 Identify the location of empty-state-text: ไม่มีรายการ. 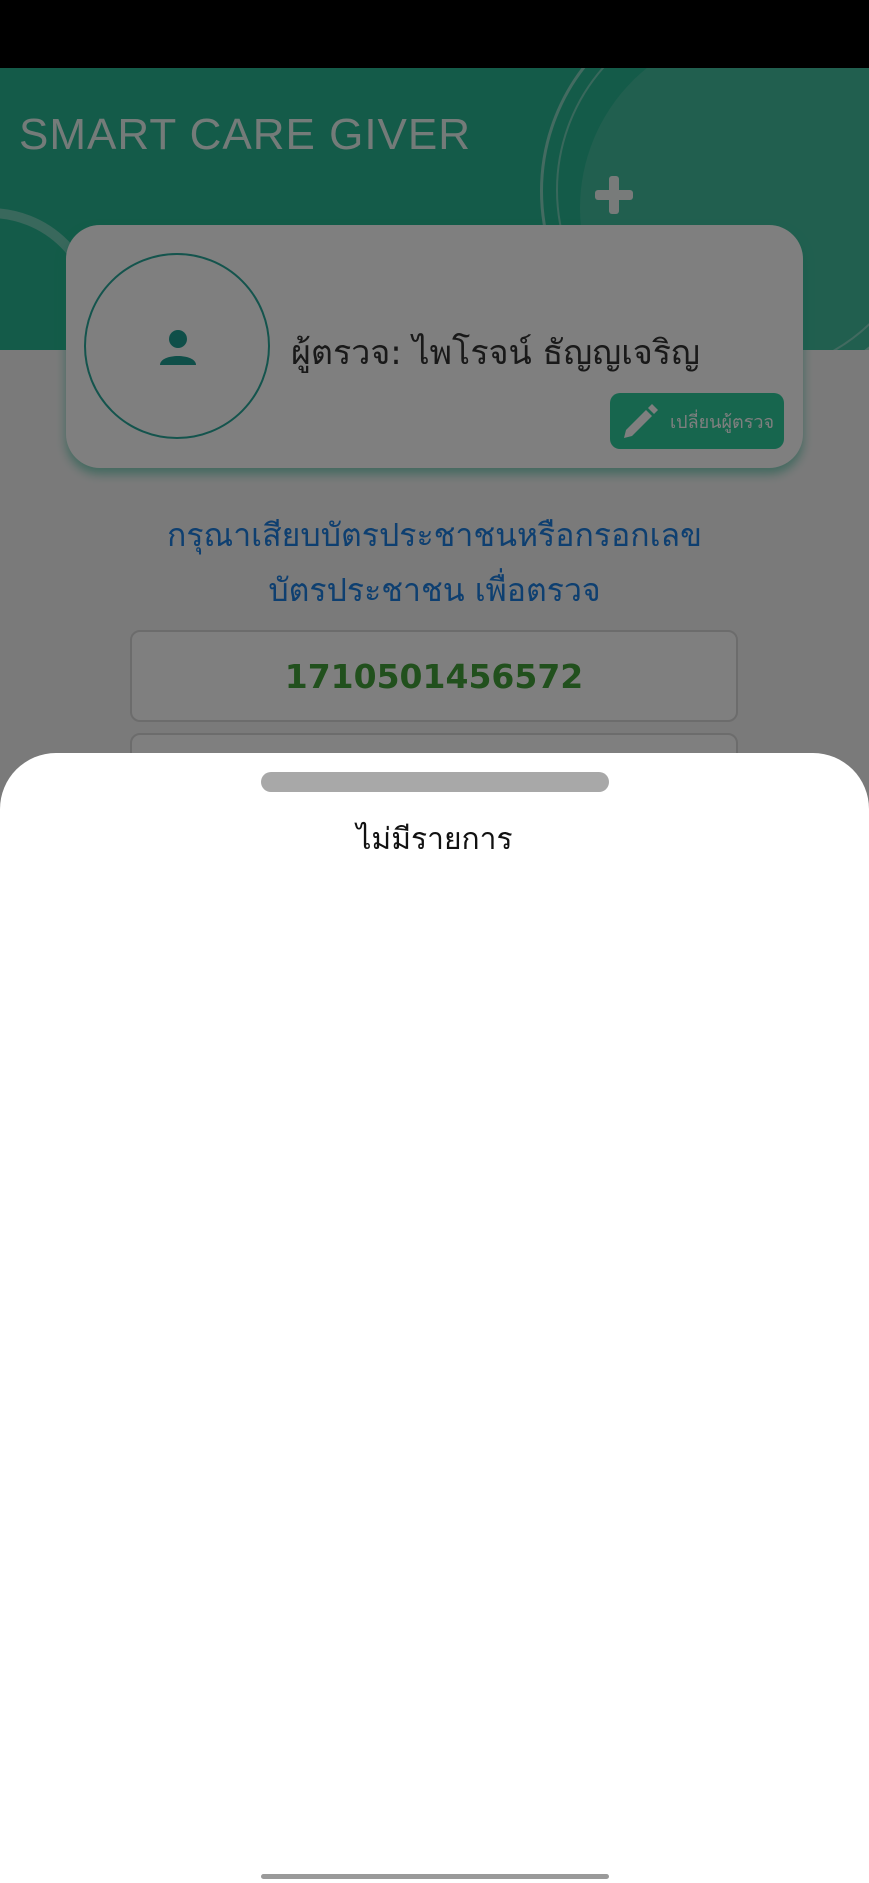
(434, 839).